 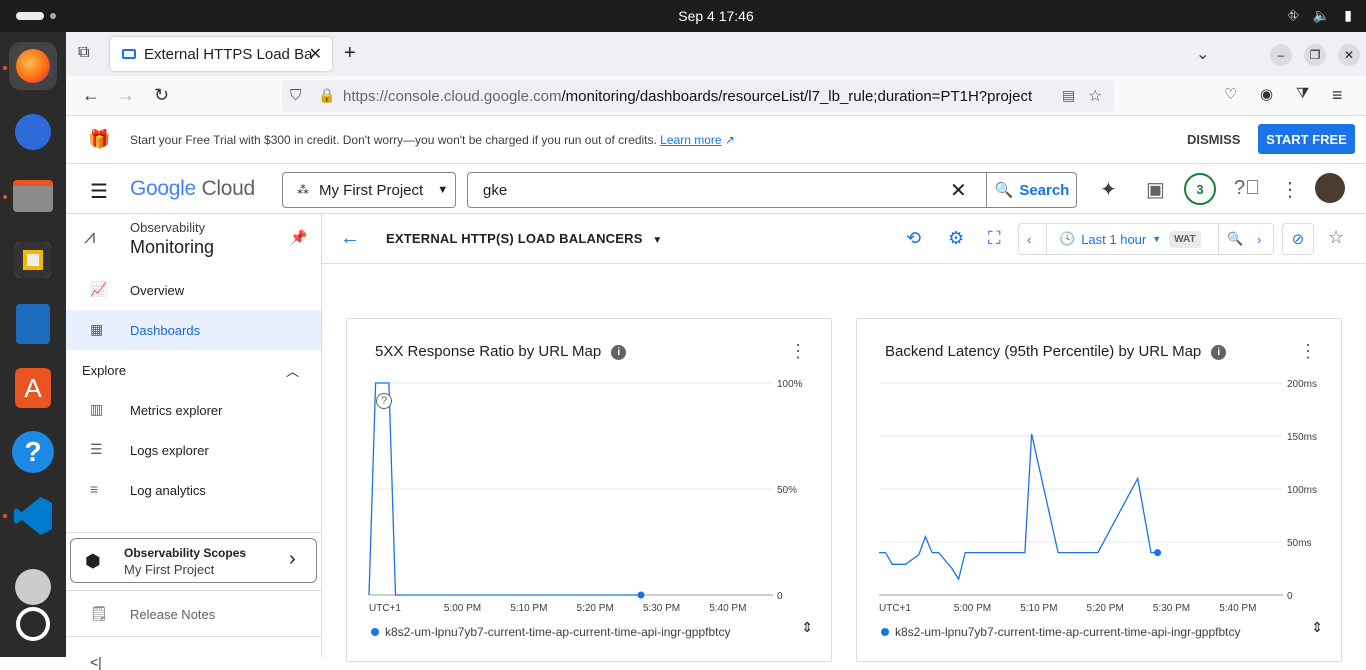 I want to click on main-menu-icon: ☰, so click(x=99, y=191).